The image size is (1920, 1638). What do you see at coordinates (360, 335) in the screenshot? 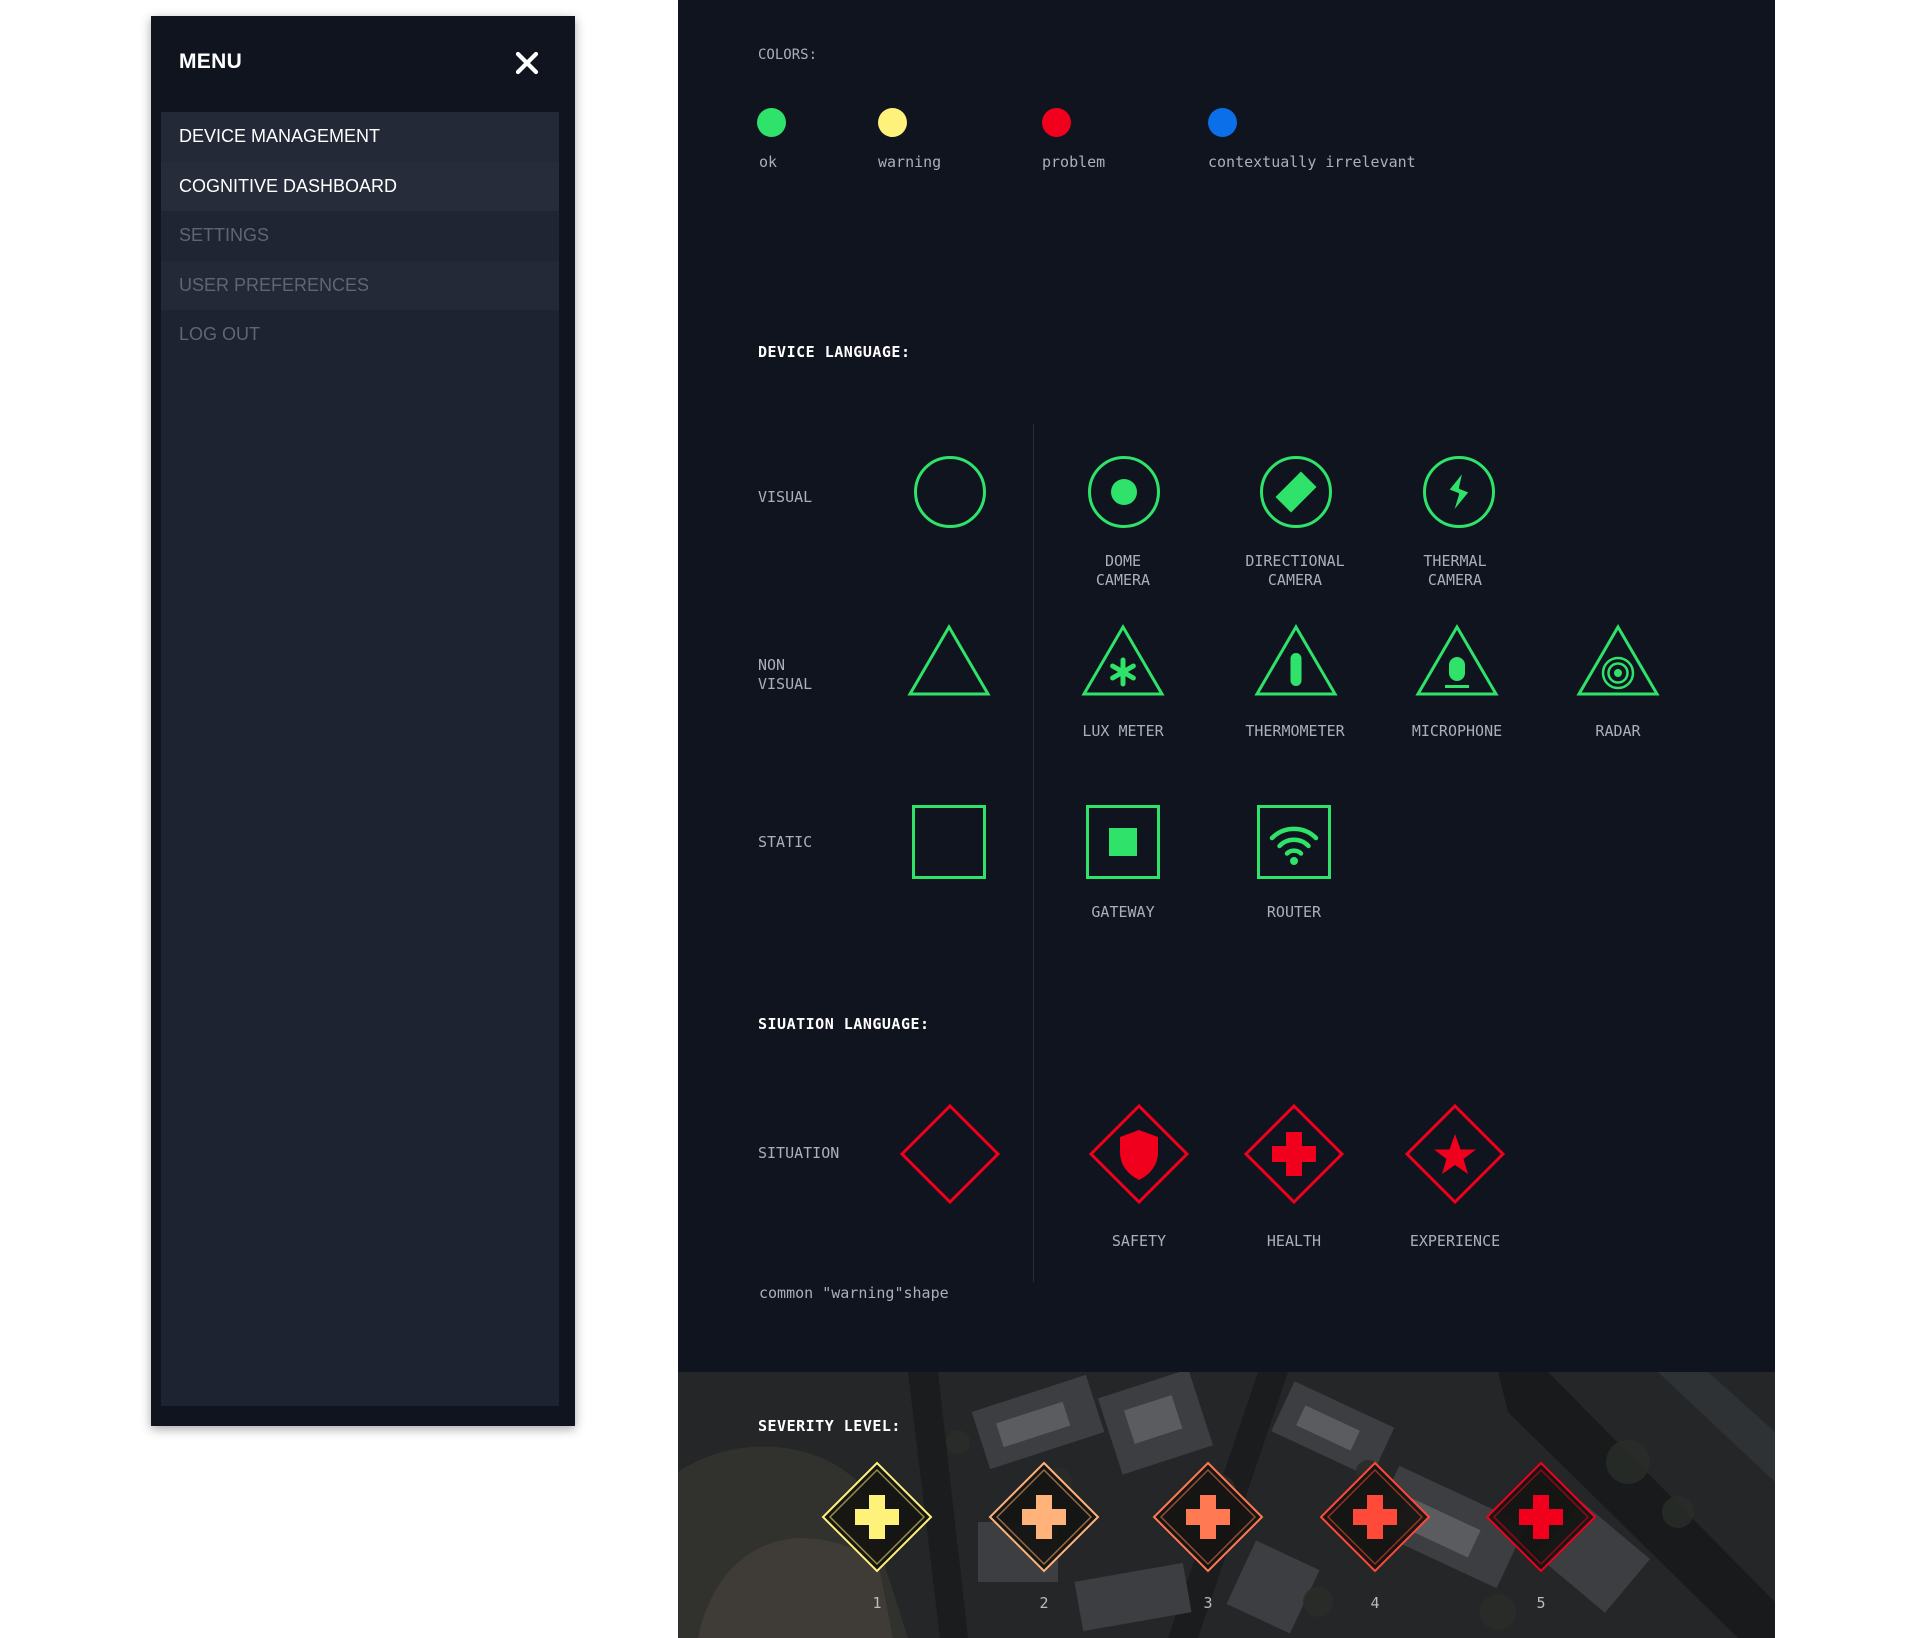
I see `menu-item-log-out: LOG OUT` at bounding box center [360, 335].